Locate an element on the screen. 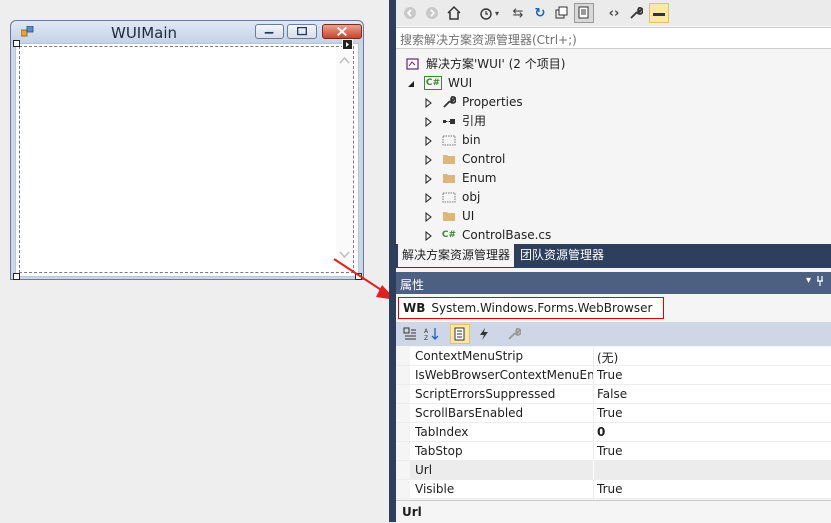  property-name: ScrollBarsEnabled is located at coordinates (469, 413).